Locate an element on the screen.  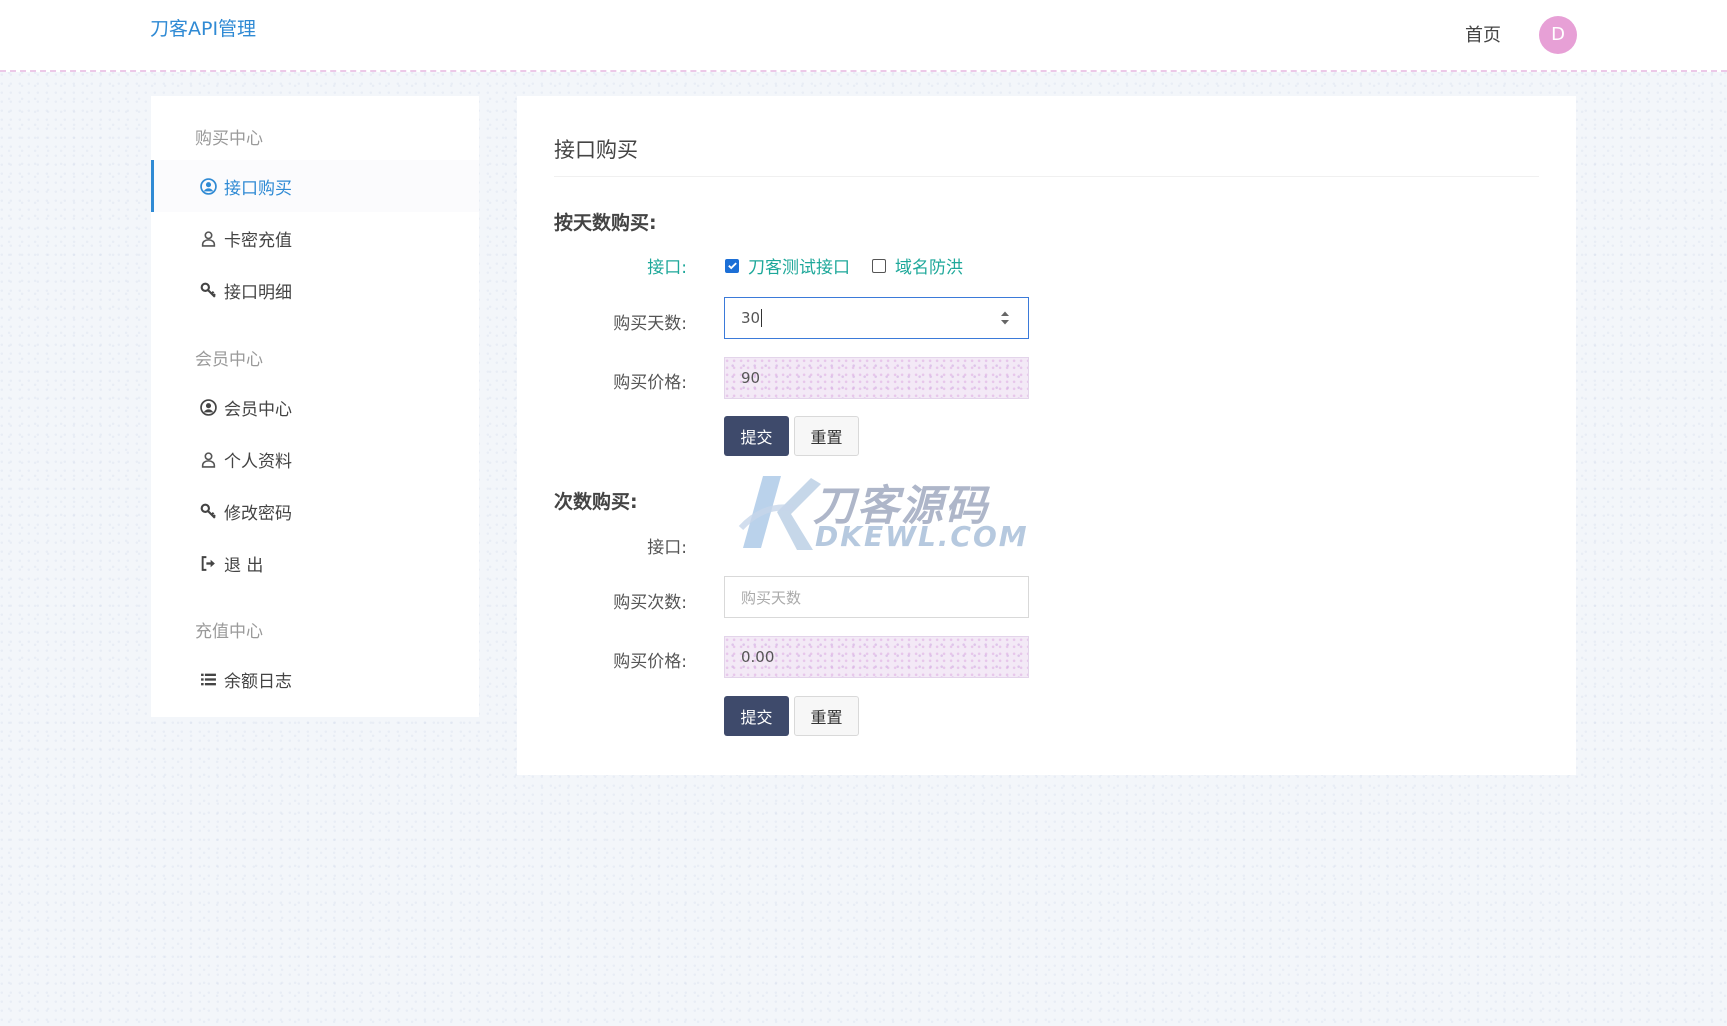
checkbox-unchecked-icon is located at coordinates (879, 265).